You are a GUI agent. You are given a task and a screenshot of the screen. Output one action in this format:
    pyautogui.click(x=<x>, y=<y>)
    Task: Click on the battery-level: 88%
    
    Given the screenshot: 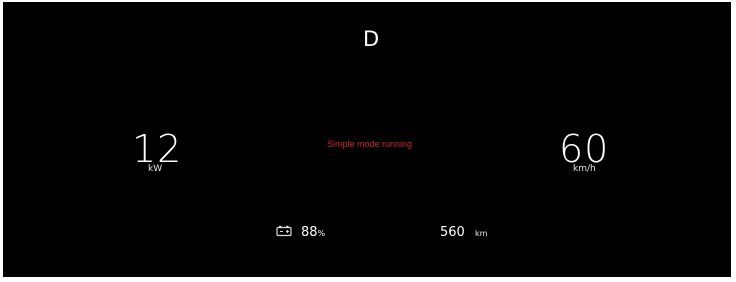 What is the action you would take?
    pyautogui.click(x=313, y=232)
    